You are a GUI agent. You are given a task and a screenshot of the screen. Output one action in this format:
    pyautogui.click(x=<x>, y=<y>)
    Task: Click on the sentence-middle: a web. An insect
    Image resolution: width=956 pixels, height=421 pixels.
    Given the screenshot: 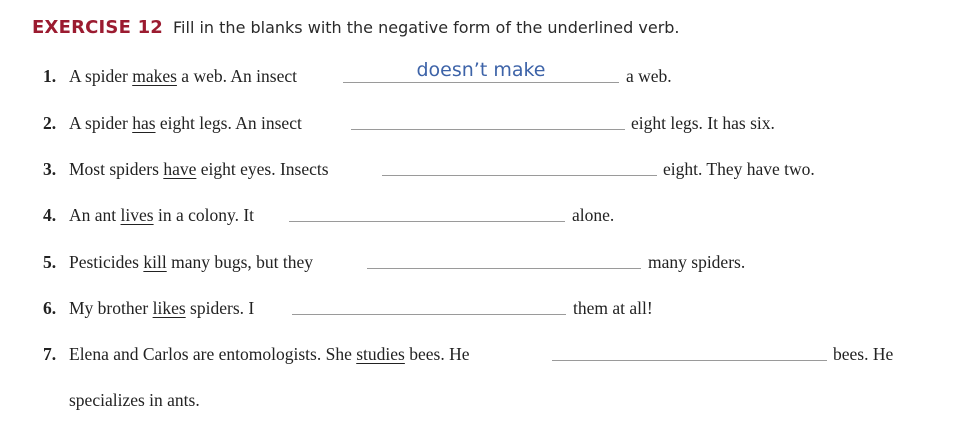 What is the action you would take?
    pyautogui.click(x=236, y=76)
    